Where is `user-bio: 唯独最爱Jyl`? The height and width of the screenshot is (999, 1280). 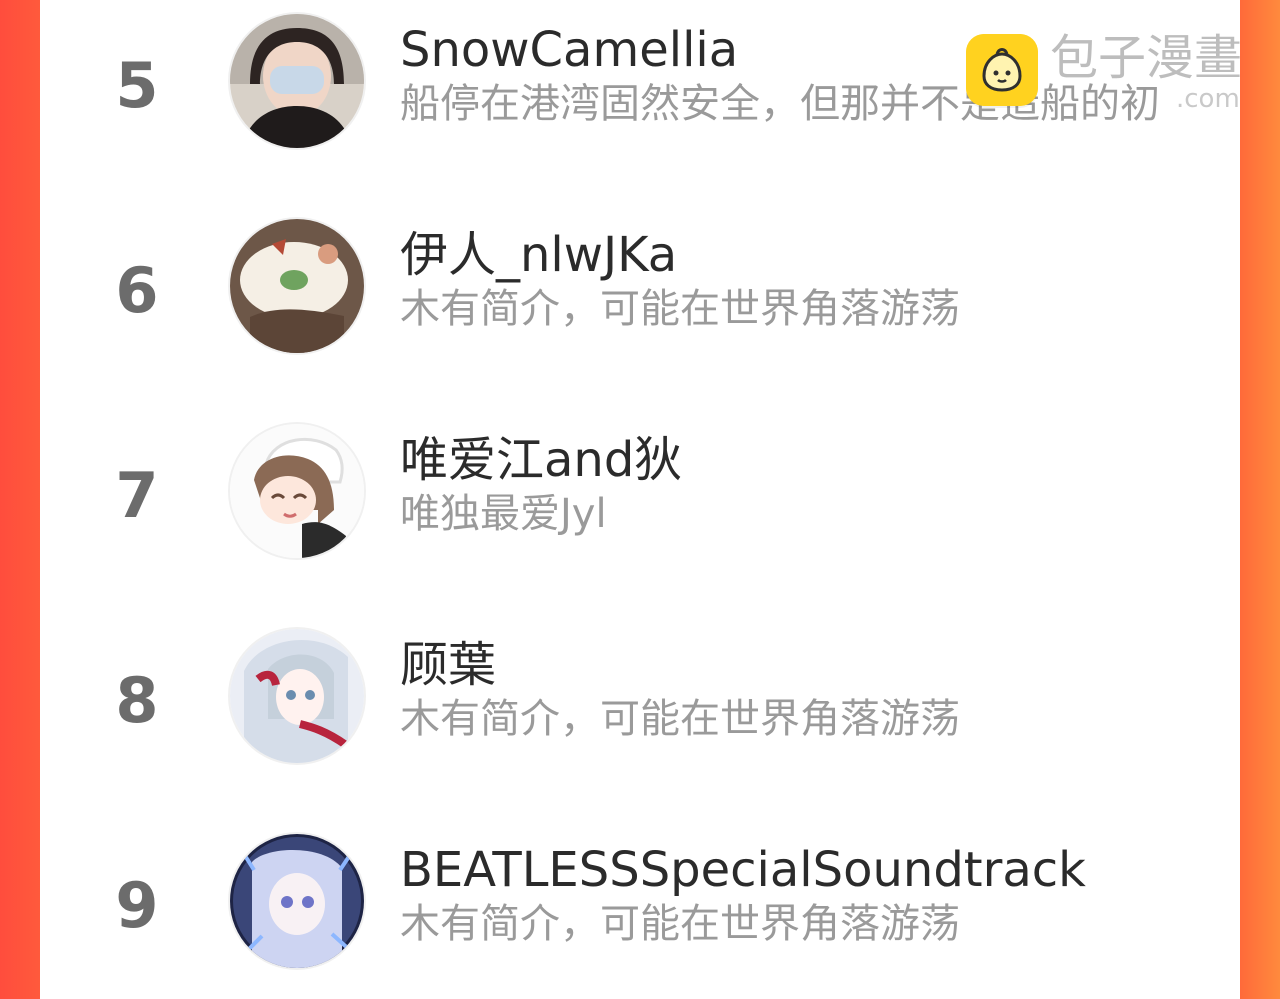
user-bio: 唯独最爱Jyl is located at coordinates (503, 514).